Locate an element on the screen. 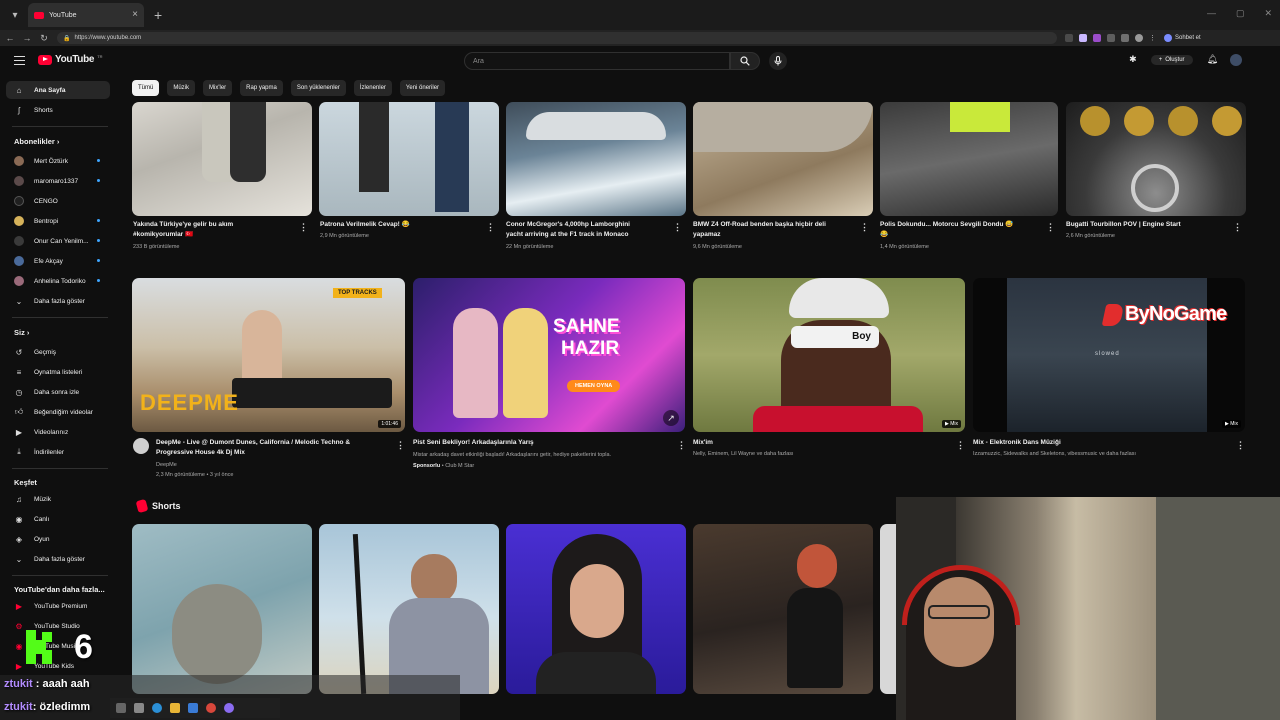 The image size is (1280, 720). youtube-logo: YouTube TR is located at coordinates (70, 59).